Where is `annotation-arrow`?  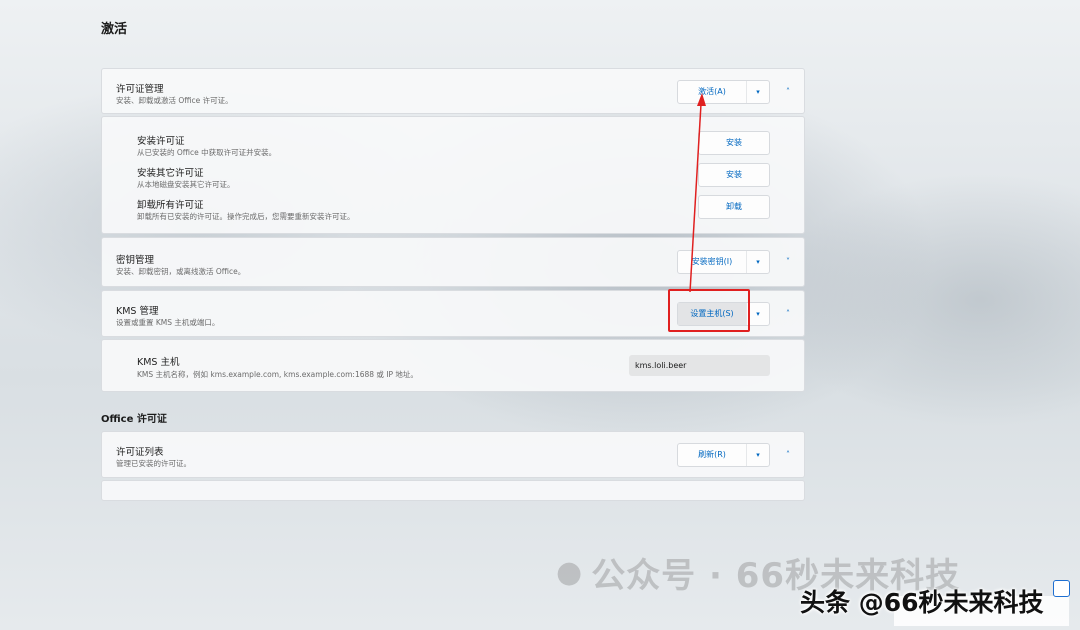 annotation-arrow is located at coordinates (697, 193).